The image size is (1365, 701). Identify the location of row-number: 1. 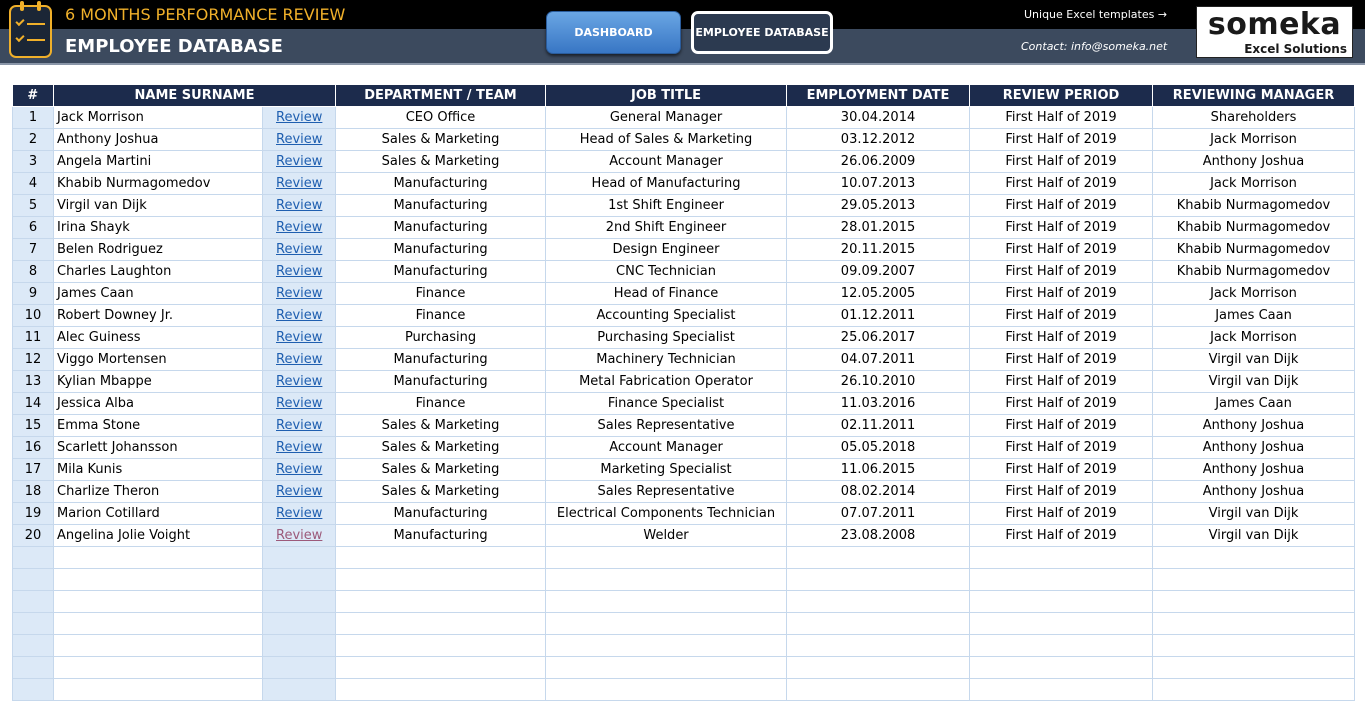
(33, 117).